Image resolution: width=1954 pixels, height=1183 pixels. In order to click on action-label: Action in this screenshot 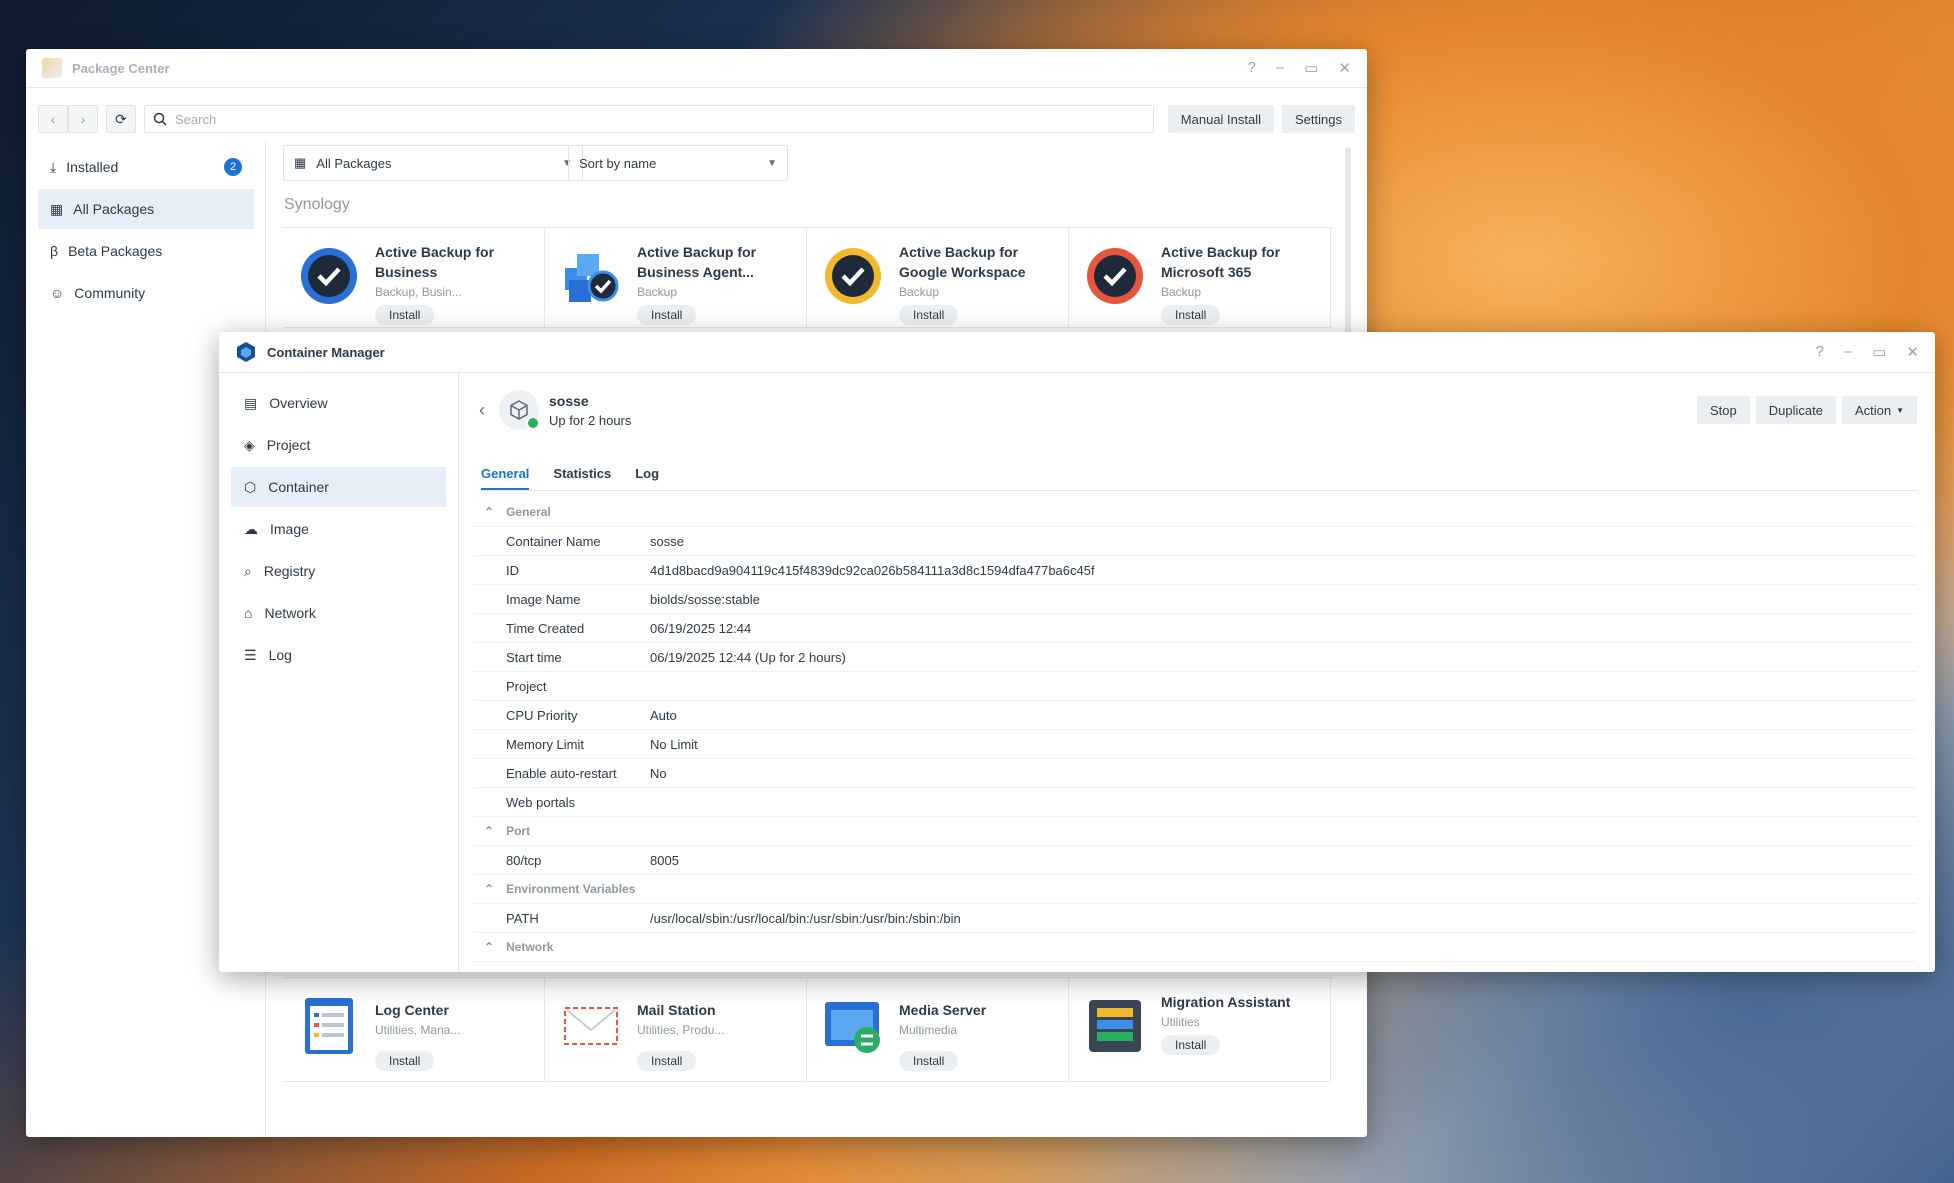, I will do `click(1873, 410)`.